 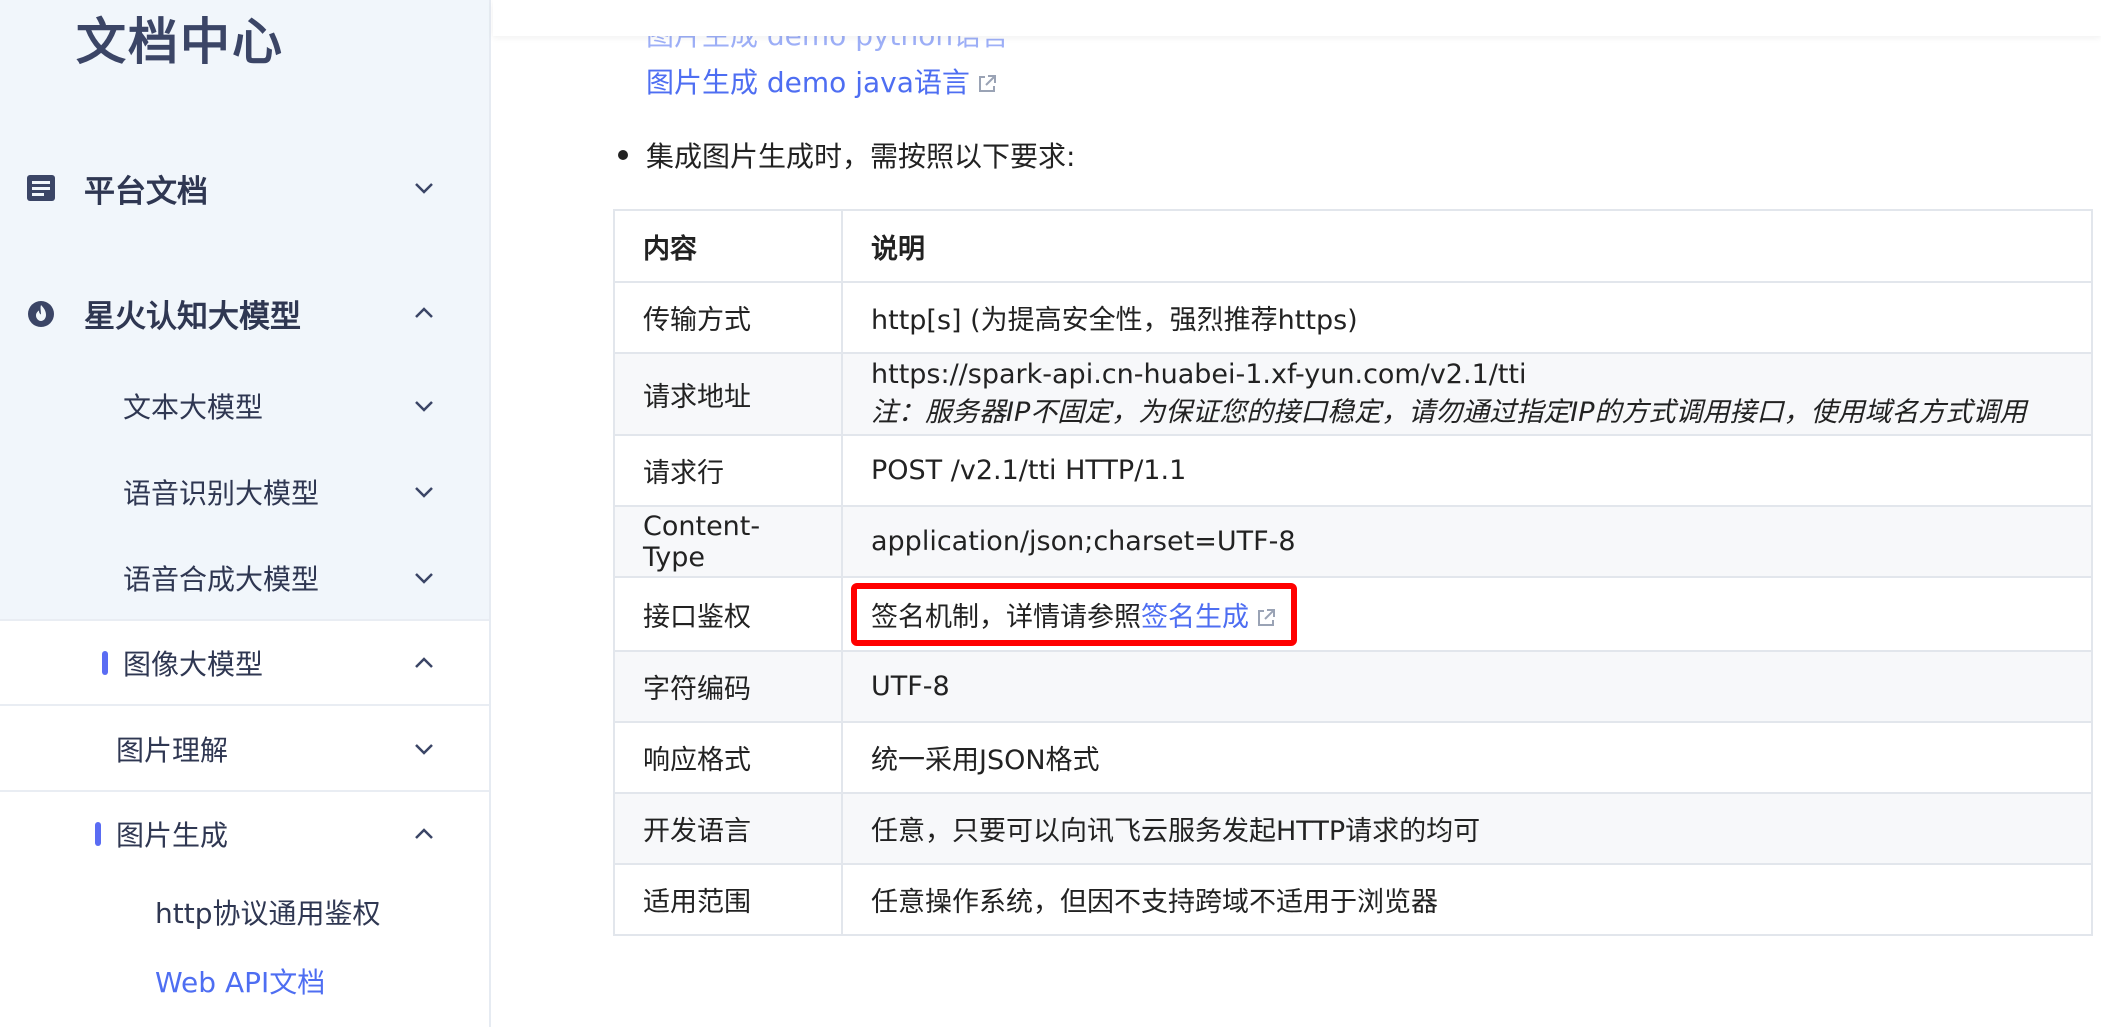 What do you see at coordinates (1006, 617) in the screenshot?
I see `auth-text: 签名机制，详情请参照` at bounding box center [1006, 617].